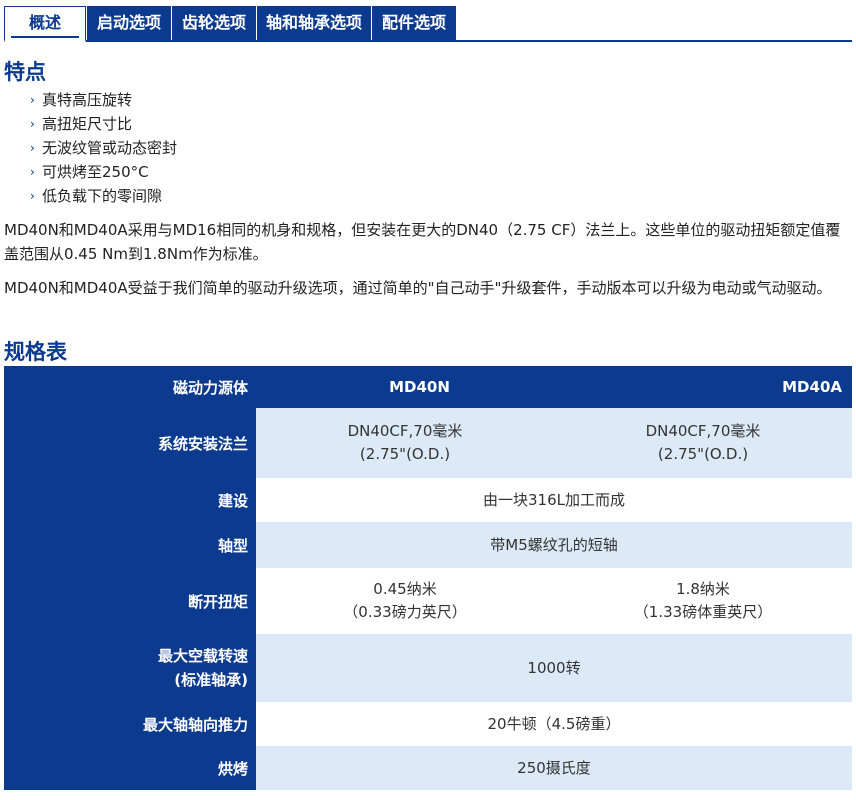  Describe the element at coordinates (130, 545) in the screenshot. I see `row-label: 轴型` at that location.